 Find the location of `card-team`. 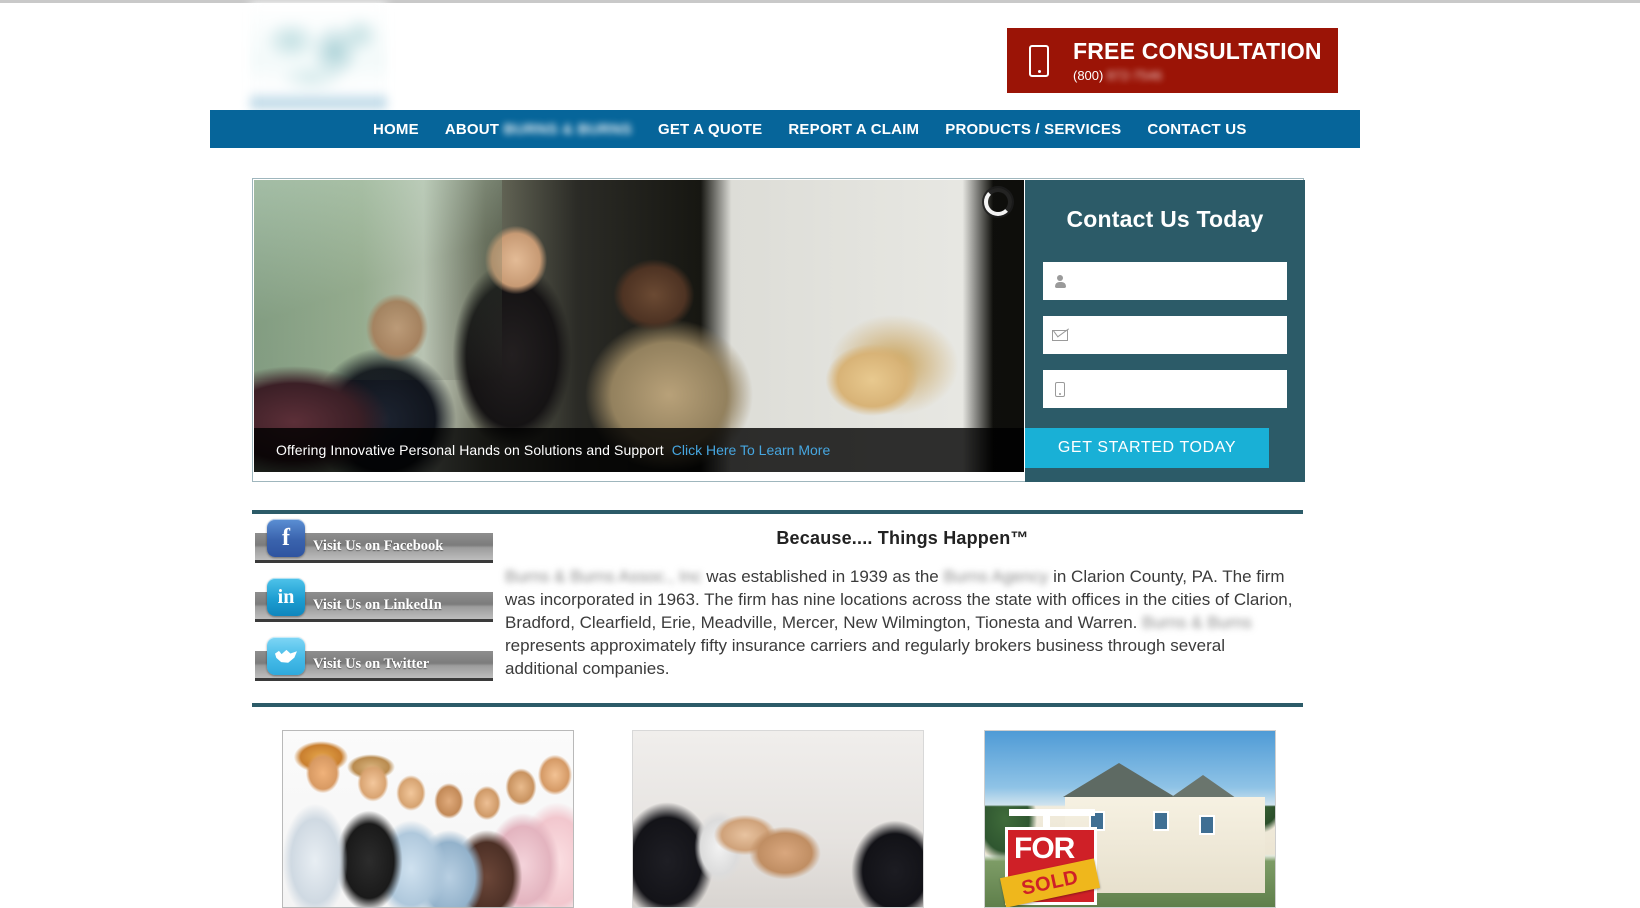

card-team is located at coordinates (428, 819).